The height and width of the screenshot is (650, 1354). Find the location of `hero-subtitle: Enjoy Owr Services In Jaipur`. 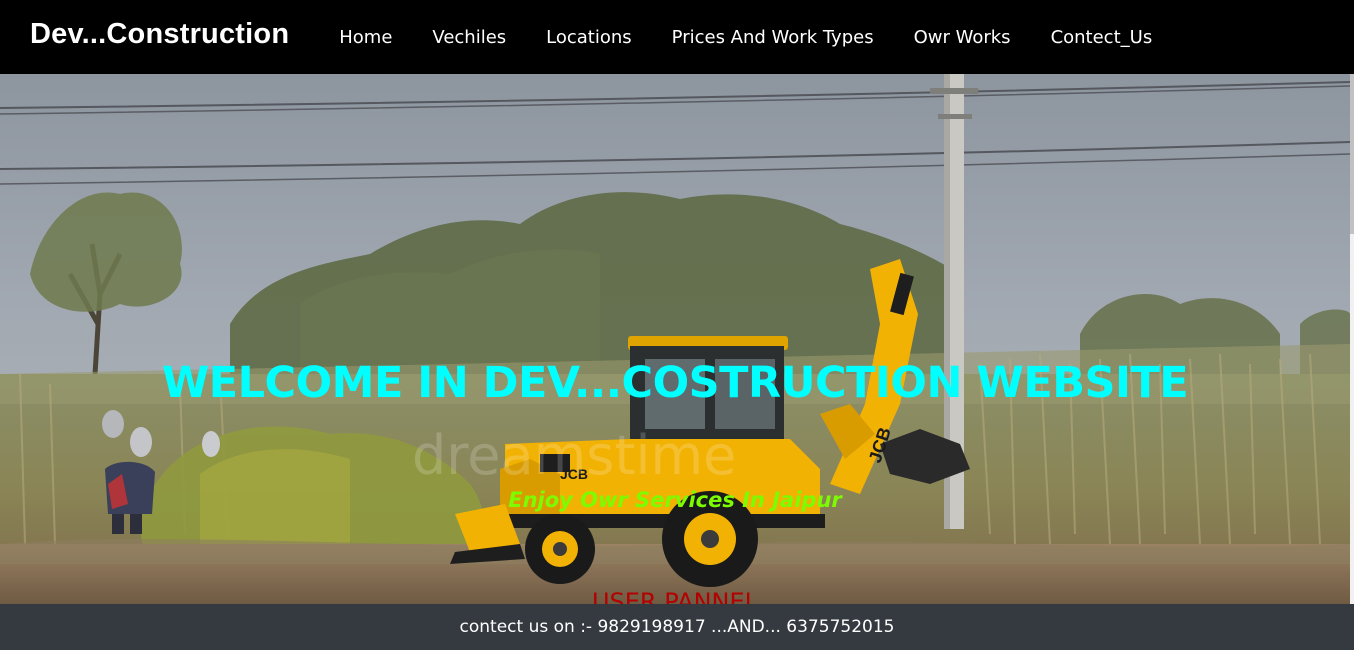

hero-subtitle: Enjoy Owr Services In Jaipur is located at coordinates (675, 500).